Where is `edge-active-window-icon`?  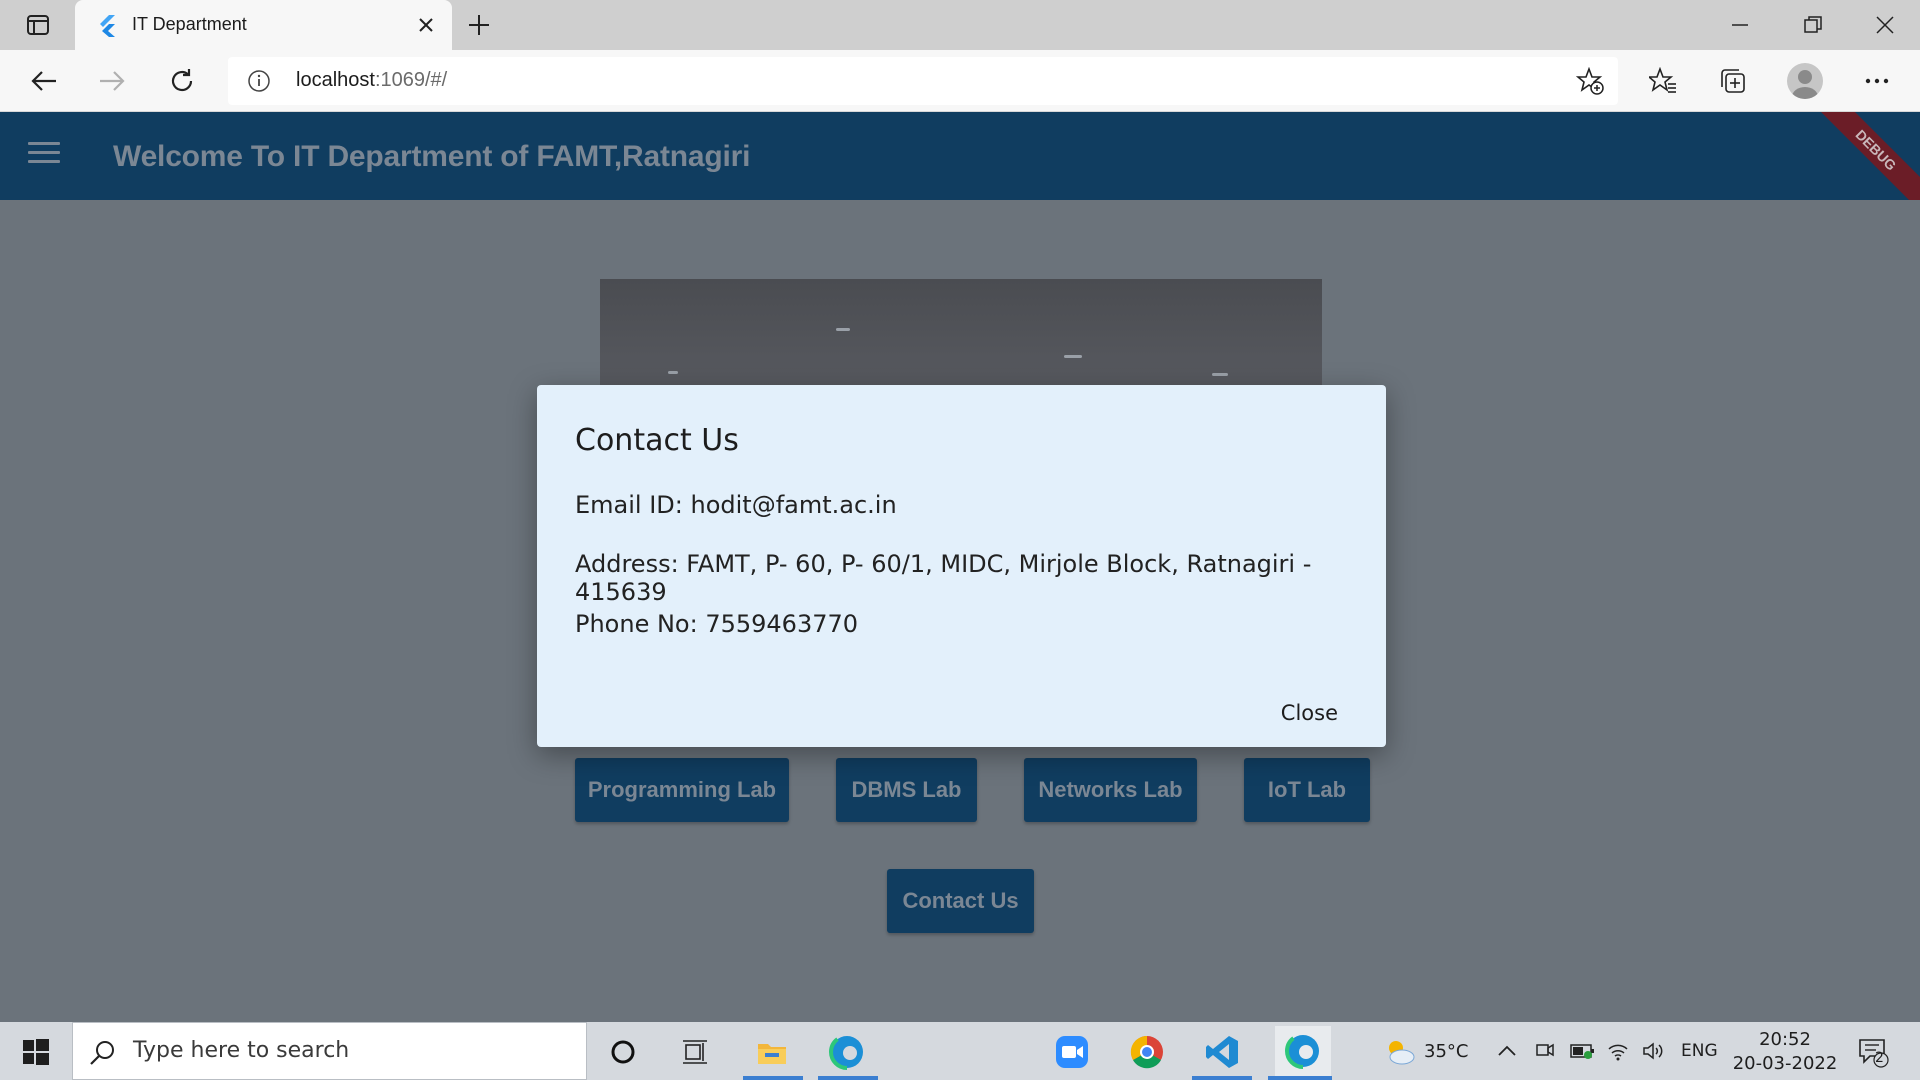 edge-active-window-icon is located at coordinates (1303, 1051).